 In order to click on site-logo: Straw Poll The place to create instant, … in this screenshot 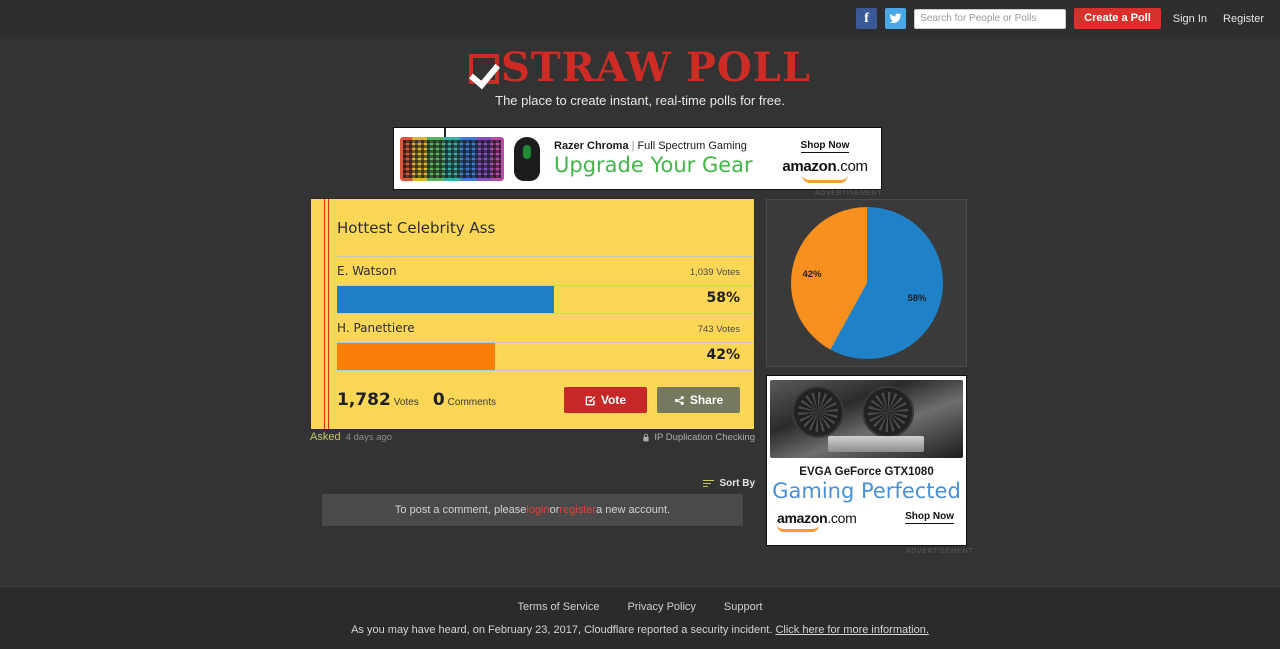, I will do `click(640, 78)`.